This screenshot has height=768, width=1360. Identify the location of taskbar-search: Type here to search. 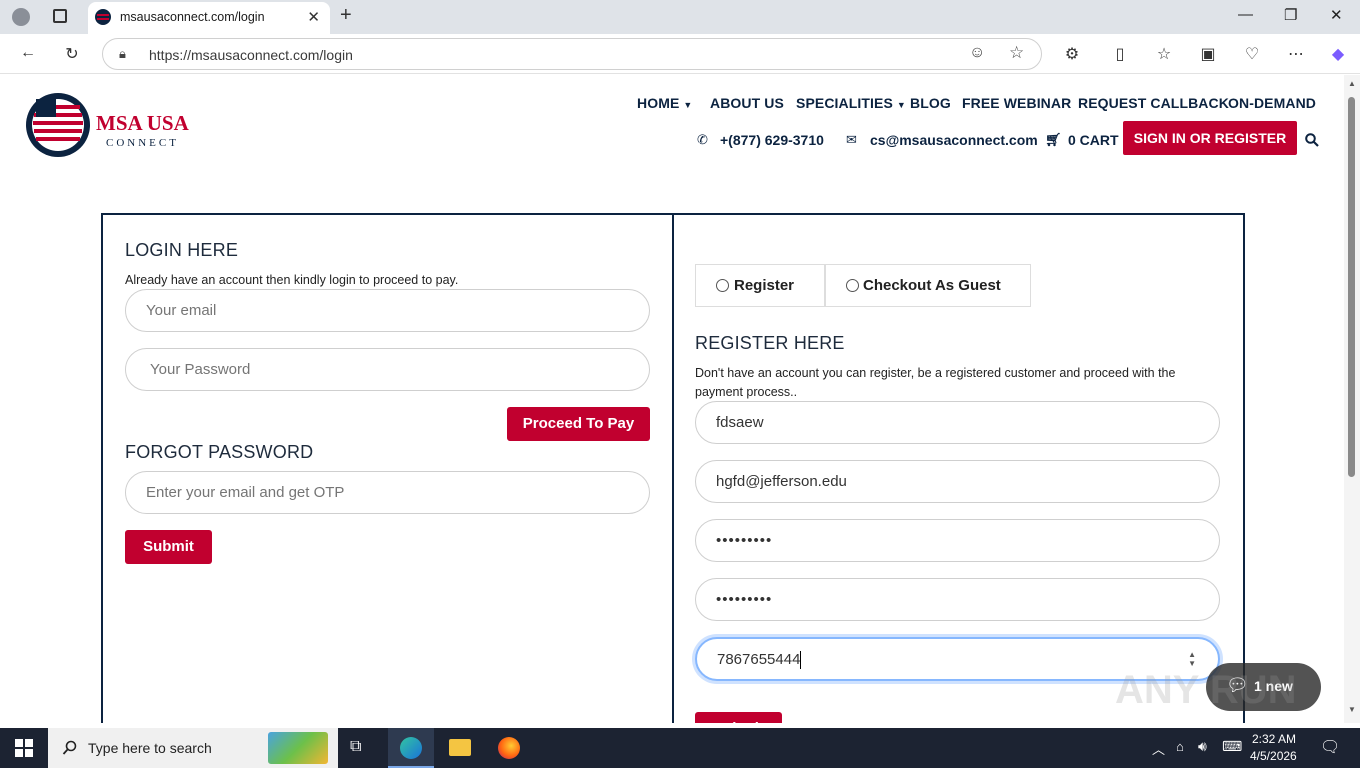
(193, 748).